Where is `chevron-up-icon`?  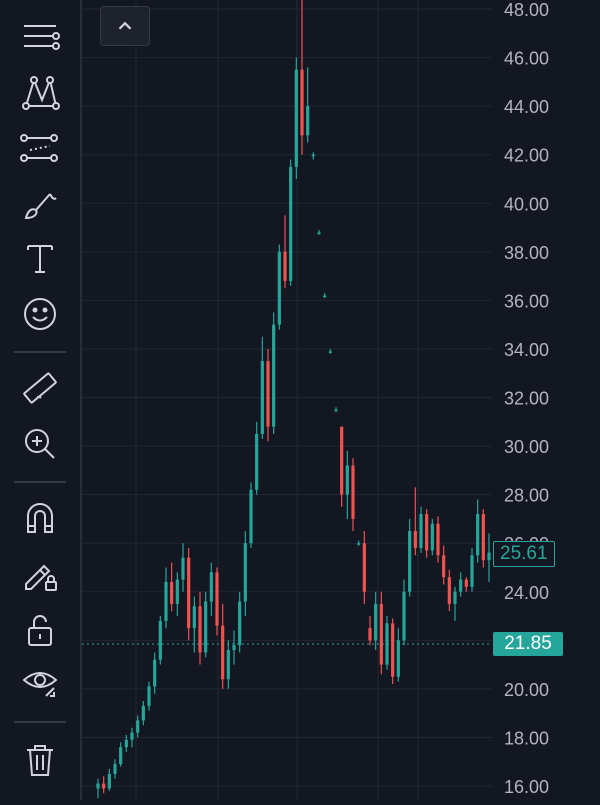 chevron-up-icon is located at coordinates (125, 25).